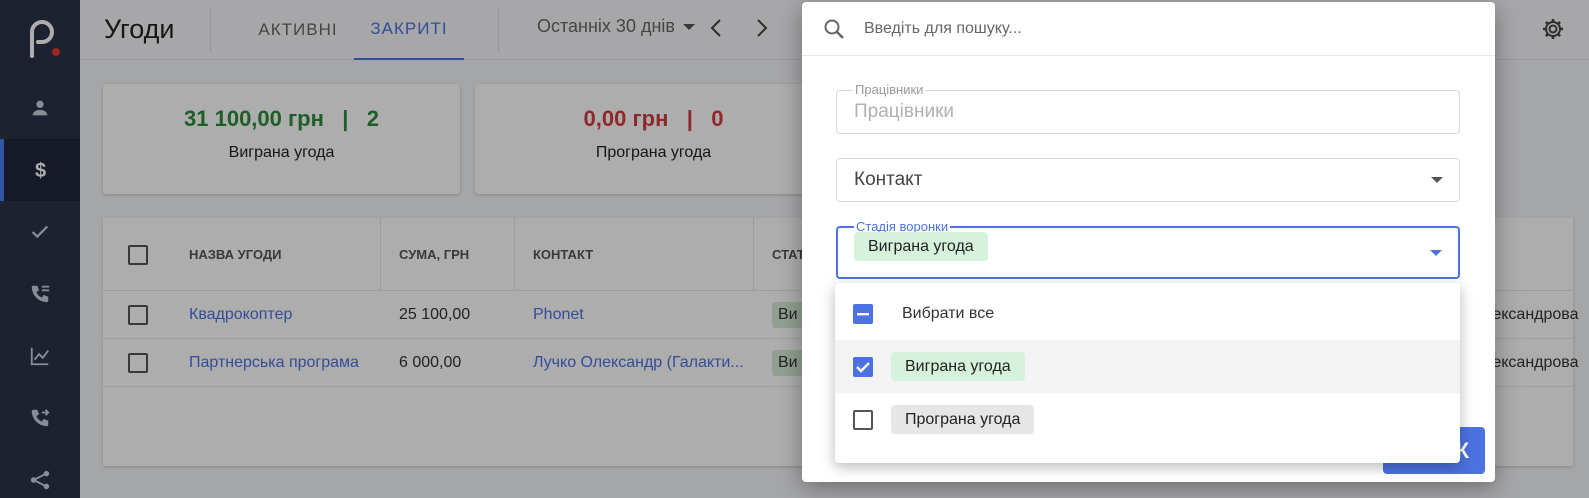  Describe the element at coordinates (921, 246) in the screenshot. I see `selected-stage-chip: Виграна угода` at that location.